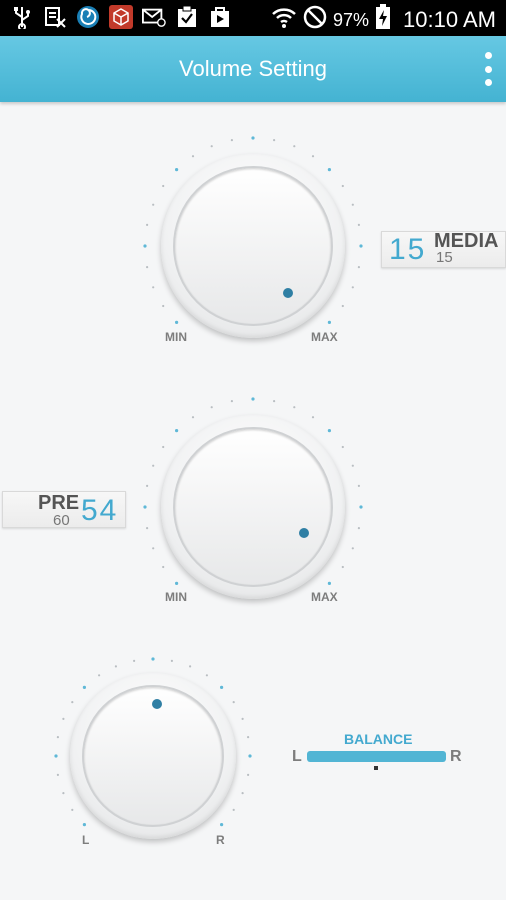 Image resolution: width=506 pixels, height=900 pixels. Describe the element at coordinates (64, 510) in the screenshot. I see `pre-volume-readout: PRE 60 54` at that location.